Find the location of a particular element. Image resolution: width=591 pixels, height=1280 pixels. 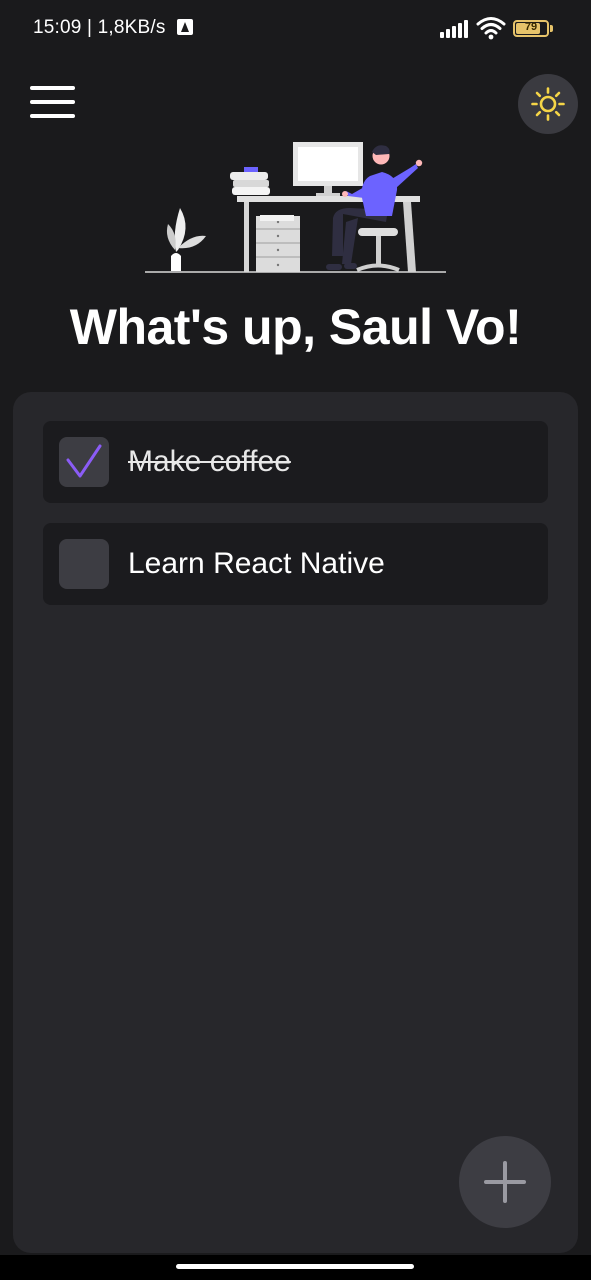

task-item-make-coffee: Make coffee is located at coordinates (295, 462).